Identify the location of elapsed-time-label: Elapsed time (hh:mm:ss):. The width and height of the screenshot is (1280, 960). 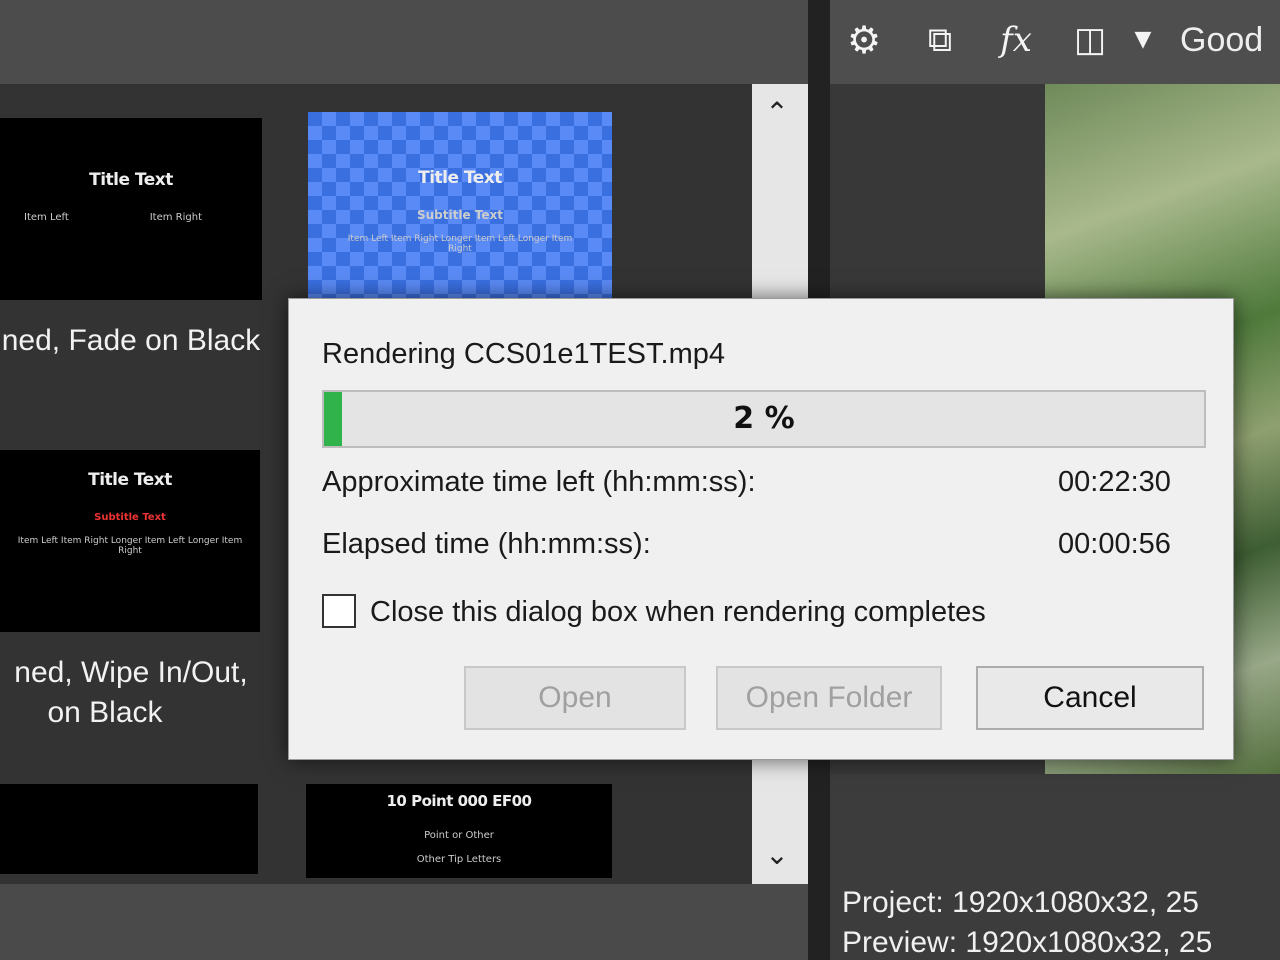
(486, 544).